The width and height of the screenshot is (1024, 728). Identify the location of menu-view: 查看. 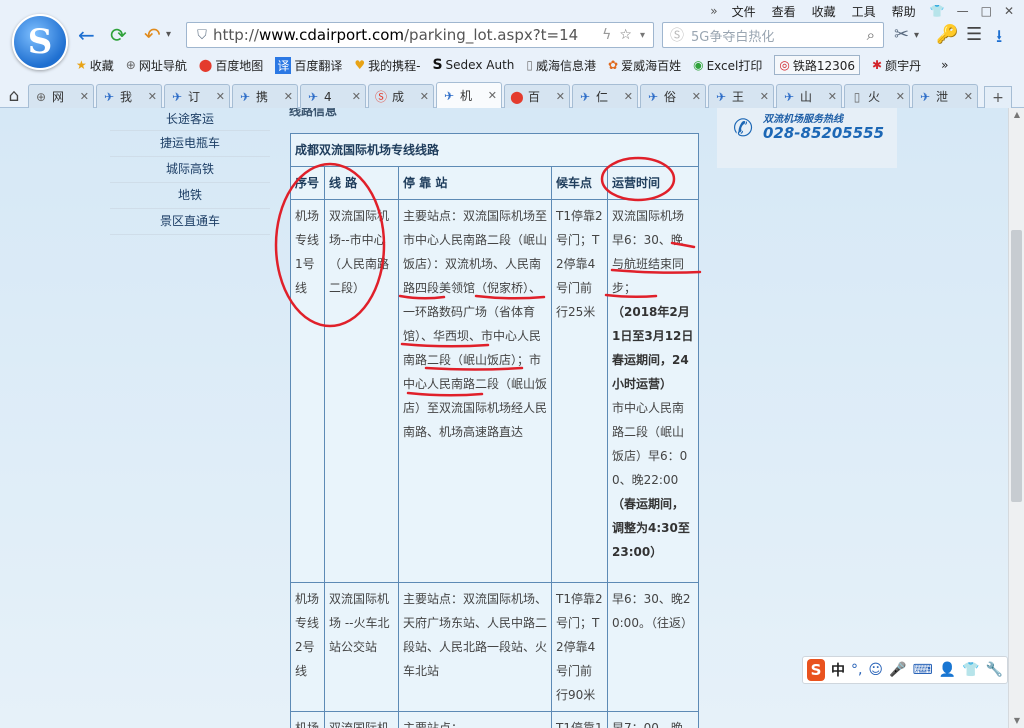
(784, 11).